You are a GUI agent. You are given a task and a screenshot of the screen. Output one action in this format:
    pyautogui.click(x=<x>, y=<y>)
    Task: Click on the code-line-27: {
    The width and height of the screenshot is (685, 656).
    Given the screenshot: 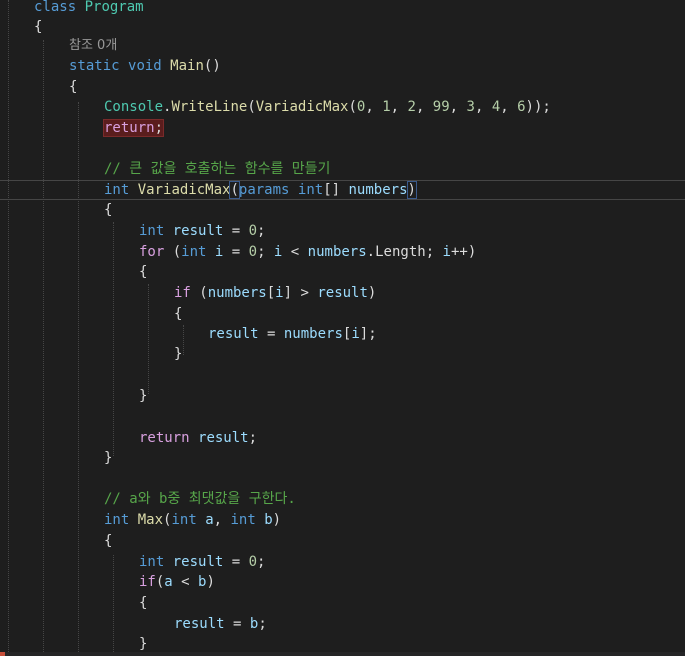 What is the action you would take?
    pyautogui.click(x=108, y=541)
    